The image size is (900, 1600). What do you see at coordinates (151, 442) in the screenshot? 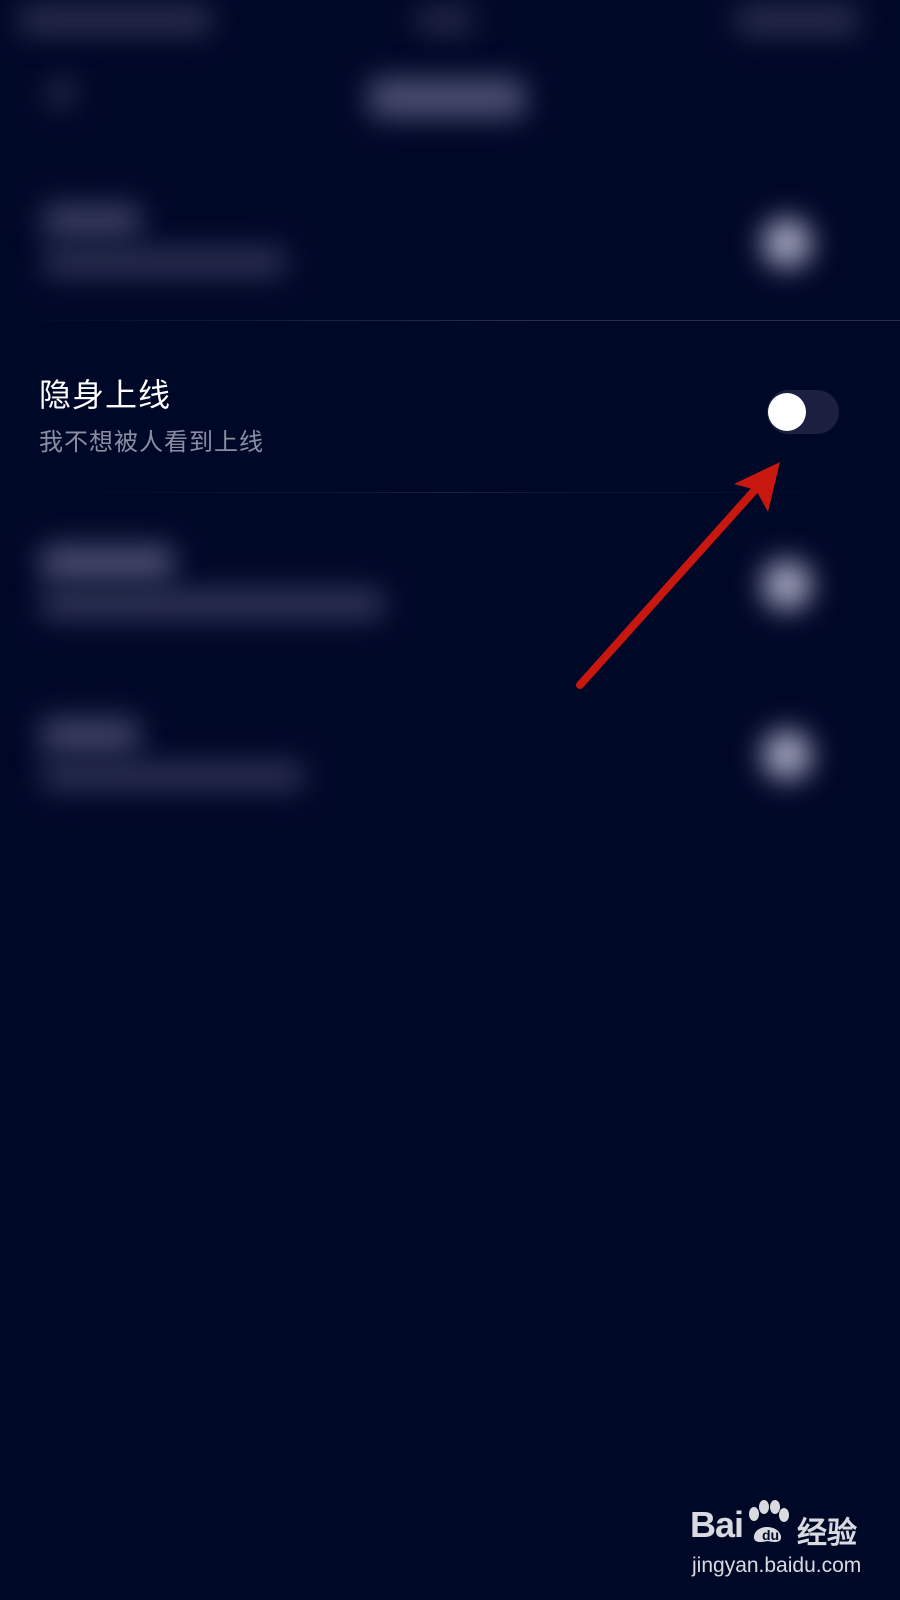
I see `setting-subtitle: 我不想被人看到上线` at bounding box center [151, 442].